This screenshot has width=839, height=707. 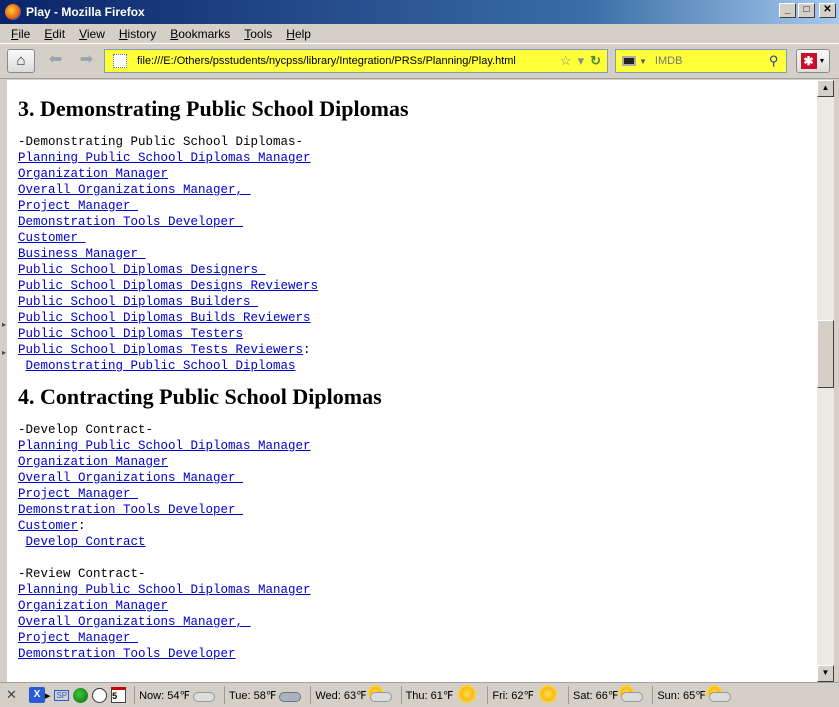 I want to click on menu-edit: Edit, so click(x=54, y=34).